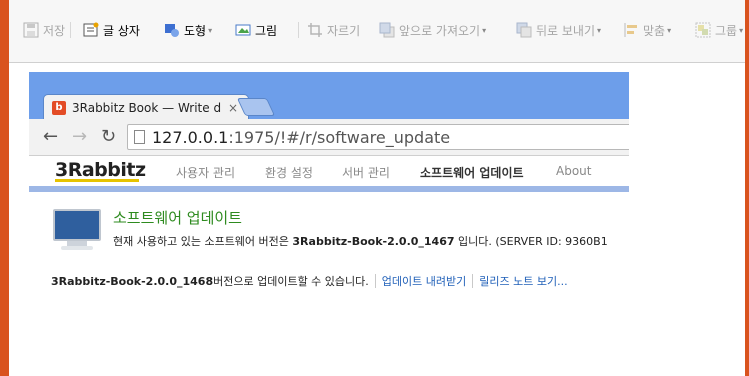 The height and width of the screenshot is (376, 749). I want to click on url-host: 127.0.0.1, so click(190, 137).